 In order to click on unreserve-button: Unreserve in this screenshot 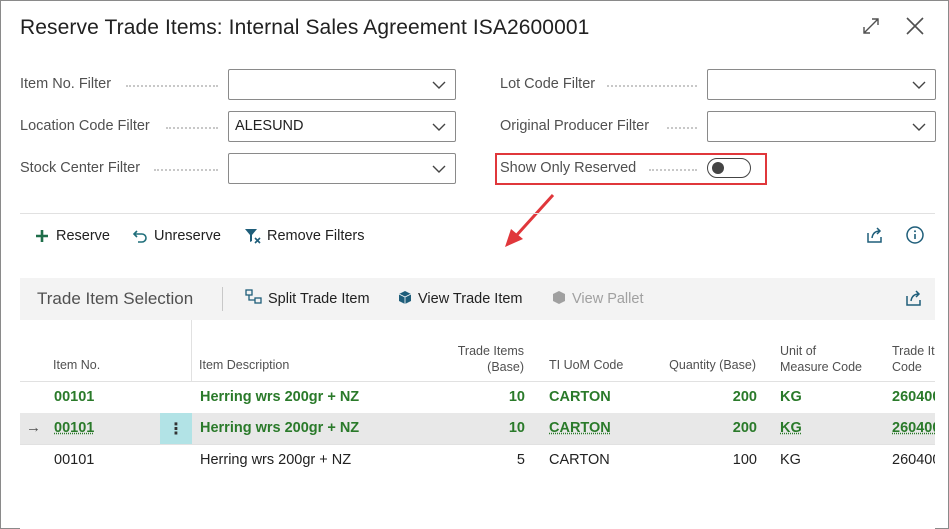, I will do `click(176, 236)`.